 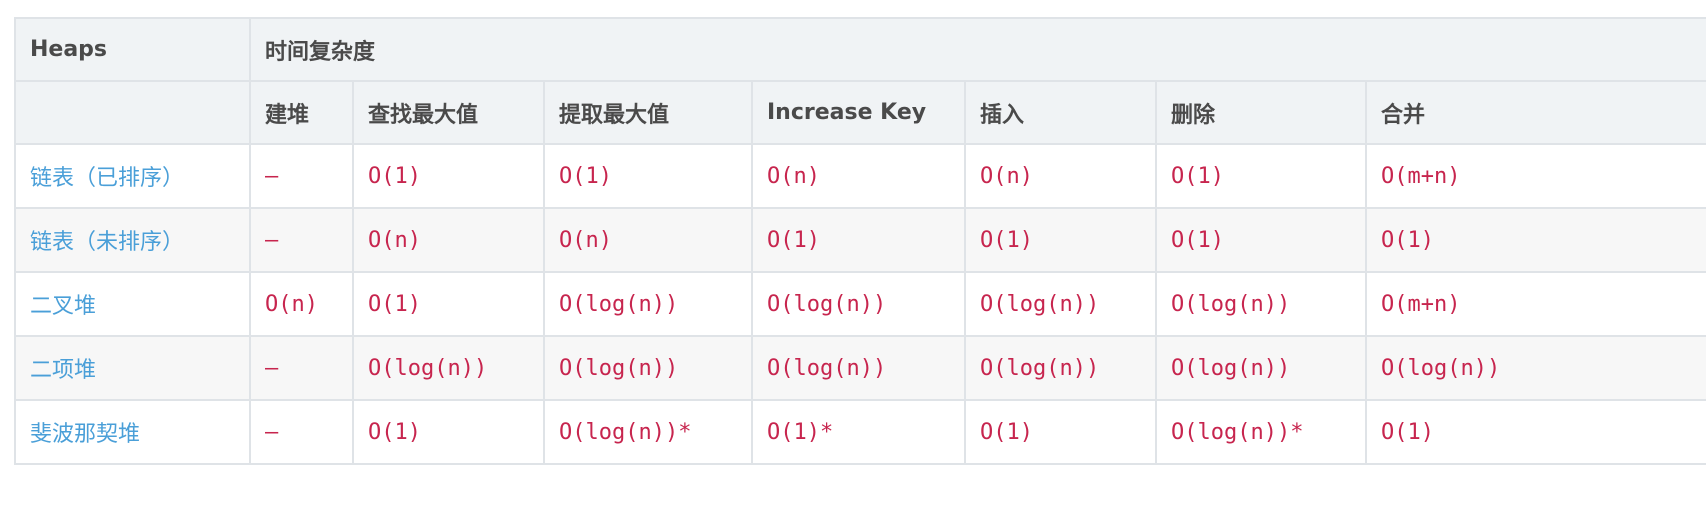 What do you see at coordinates (63, 306) in the screenshot?
I see `row-link: 二叉堆` at bounding box center [63, 306].